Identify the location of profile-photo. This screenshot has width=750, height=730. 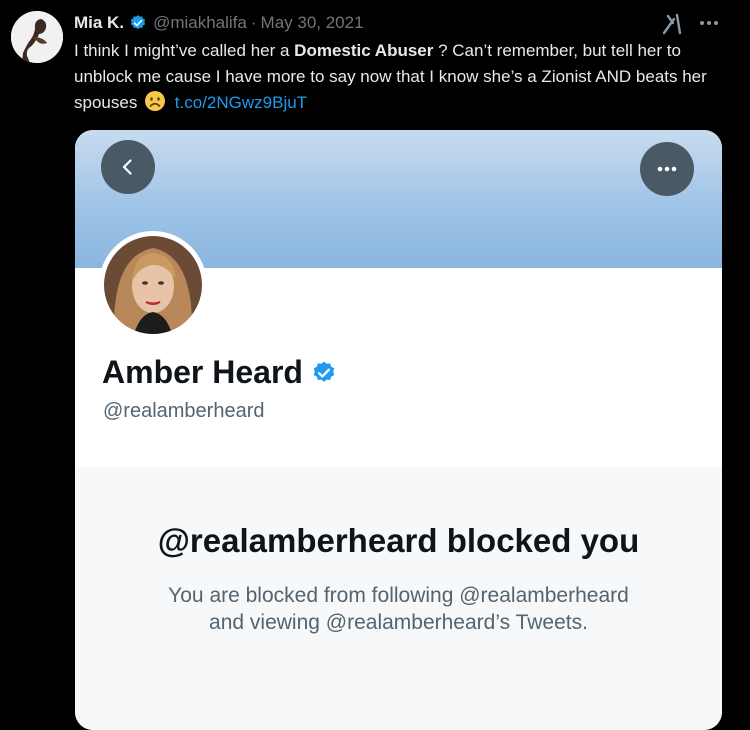
(153, 285).